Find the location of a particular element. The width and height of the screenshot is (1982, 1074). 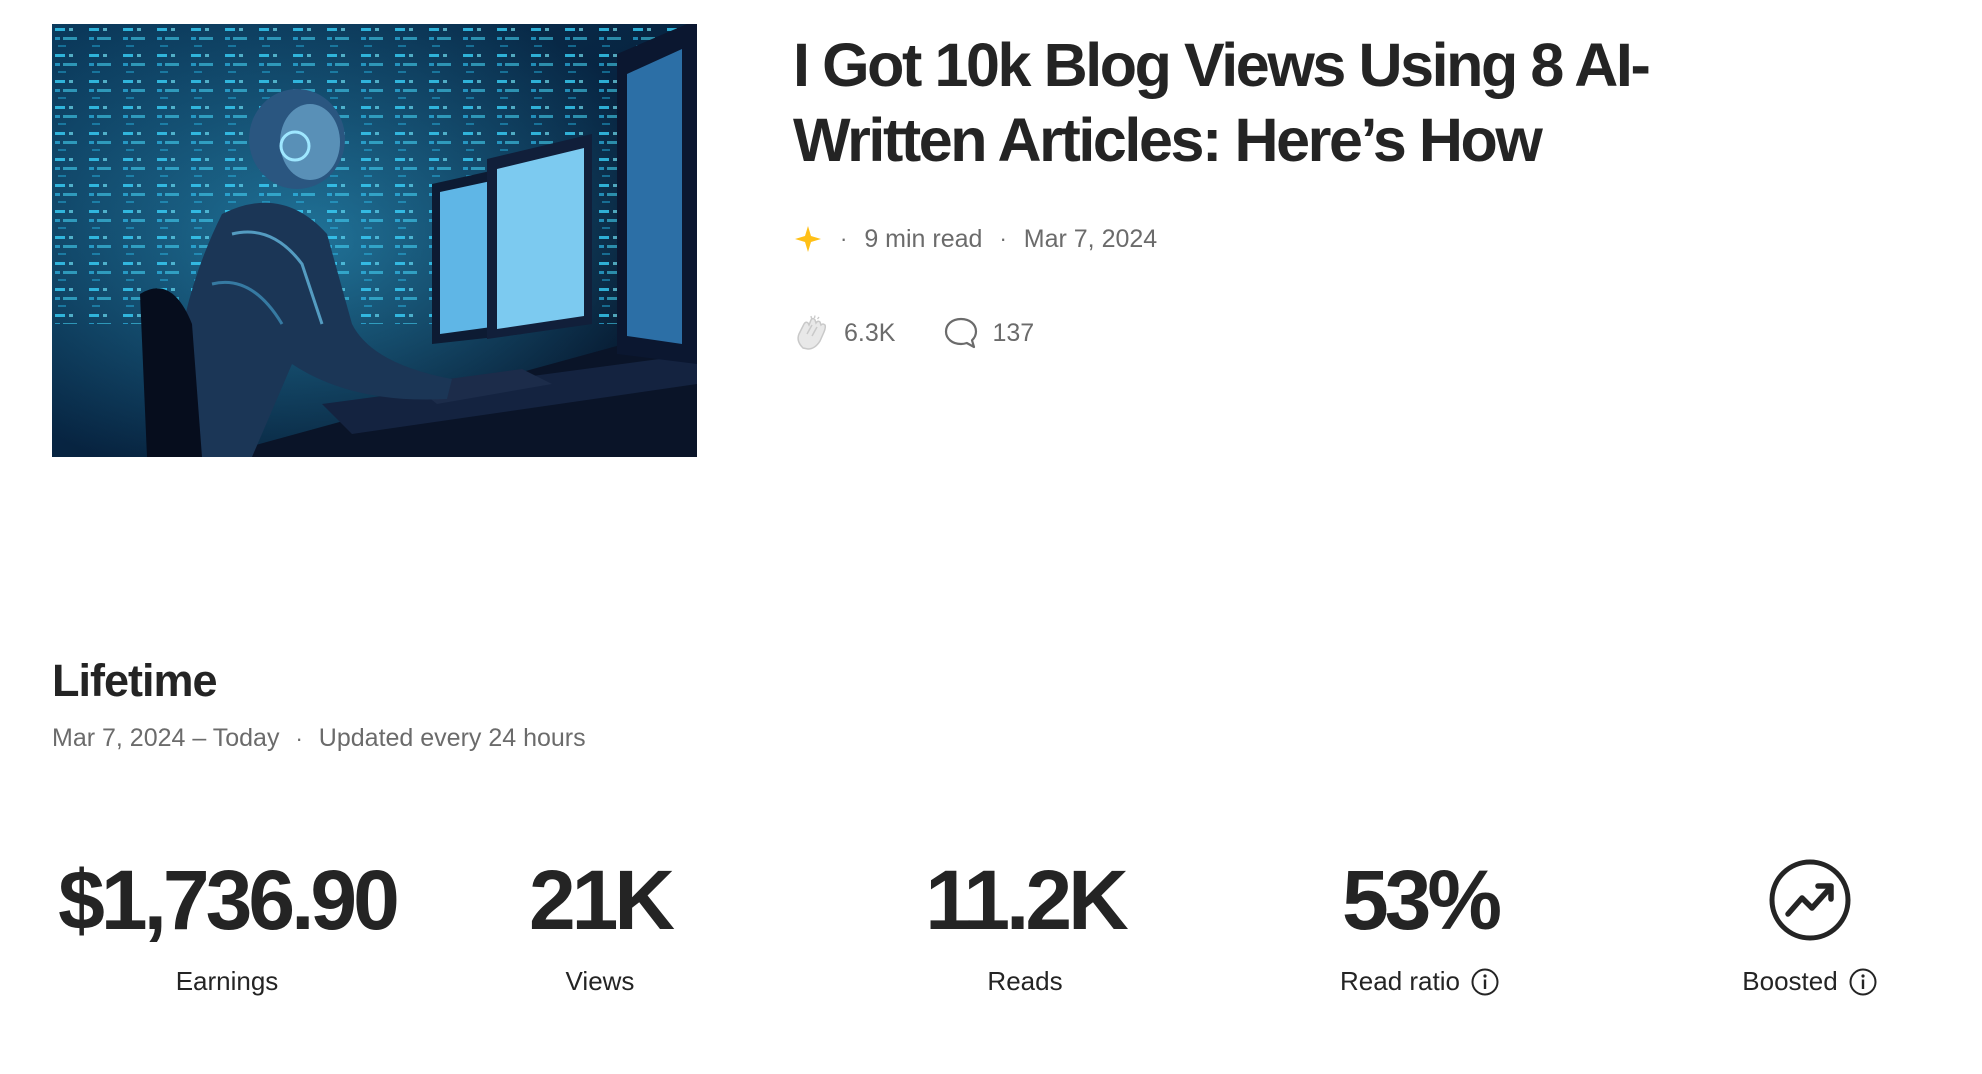

article-meta: · 9 min read · Mar 7, 2024 is located at coordinates (975, 239).